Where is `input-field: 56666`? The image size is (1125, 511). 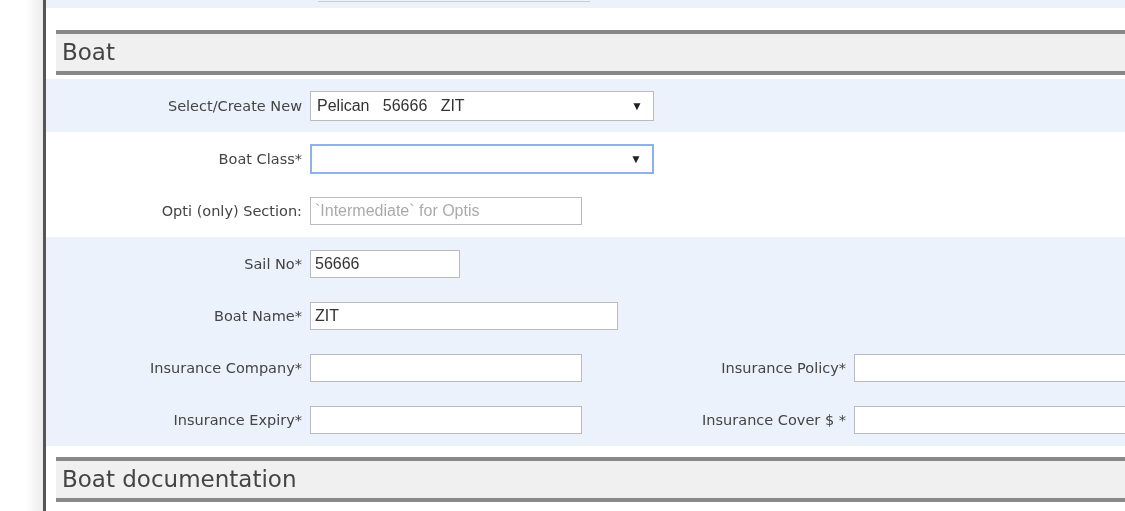
input-field: 56666 is located at coordinates (385, 264).